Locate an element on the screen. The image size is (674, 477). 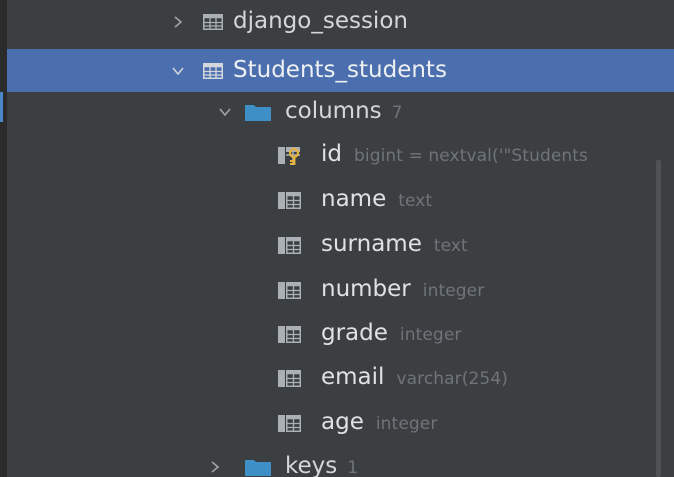
column-row-grade: grade integer is located at coordinates (337, 333).